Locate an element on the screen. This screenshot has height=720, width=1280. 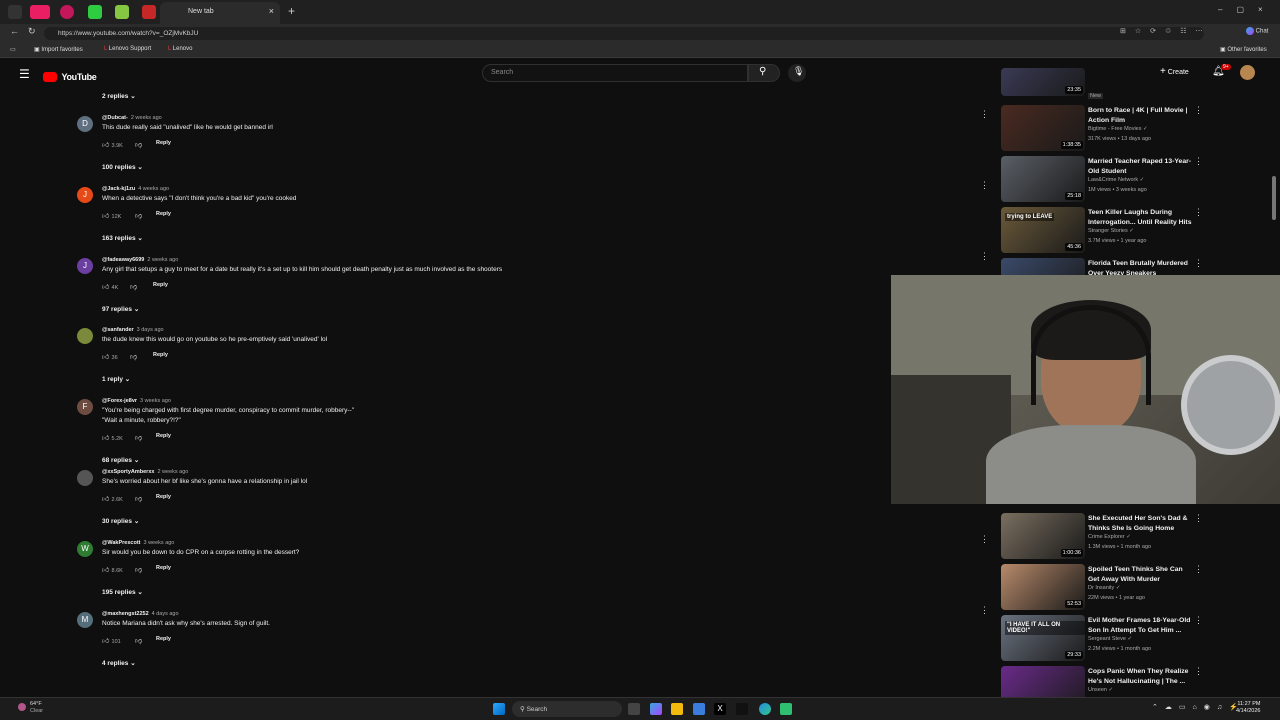
video-channel: Dr Insanity ✓ is located at coordinates (1104, 588).